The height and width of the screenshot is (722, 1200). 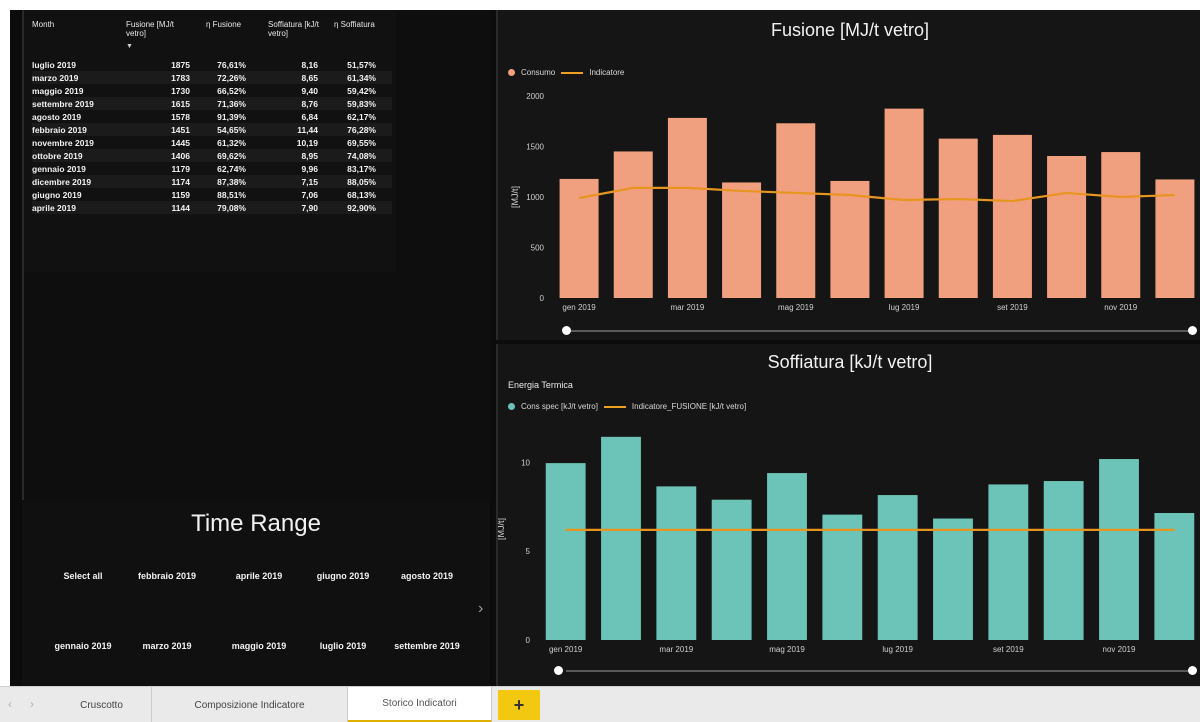 What do you see at coordinates (897, 649) in the screenshot?
I see `x-tick-label: lug 2019` at bounding box center [897, 649].